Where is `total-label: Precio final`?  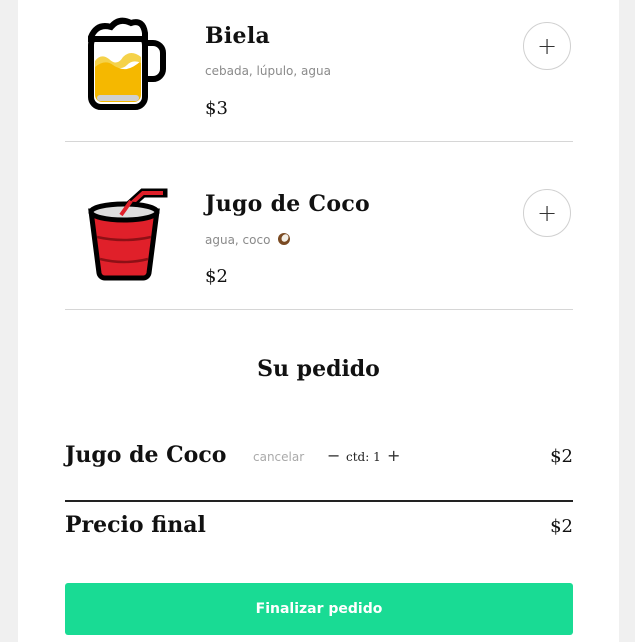
total-label: Precio final is located at coordinates (135, 525).